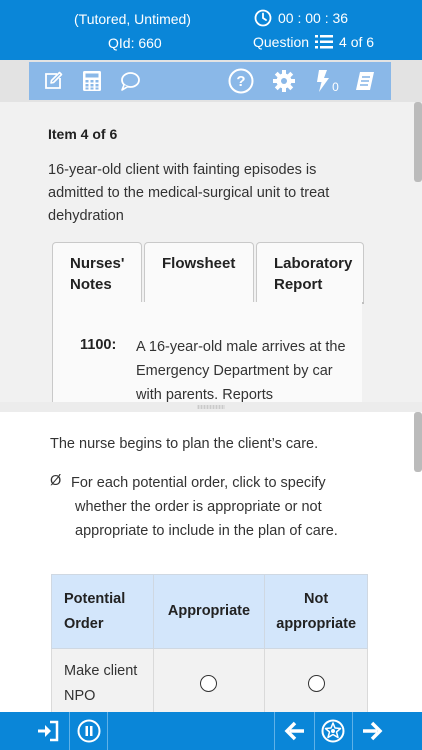 This screenshot has height=750, width=422. Describe the element at coordinates (310, 273) in the screenshot. I see `tab-laboratory-report: Laboratory Report` at that location.